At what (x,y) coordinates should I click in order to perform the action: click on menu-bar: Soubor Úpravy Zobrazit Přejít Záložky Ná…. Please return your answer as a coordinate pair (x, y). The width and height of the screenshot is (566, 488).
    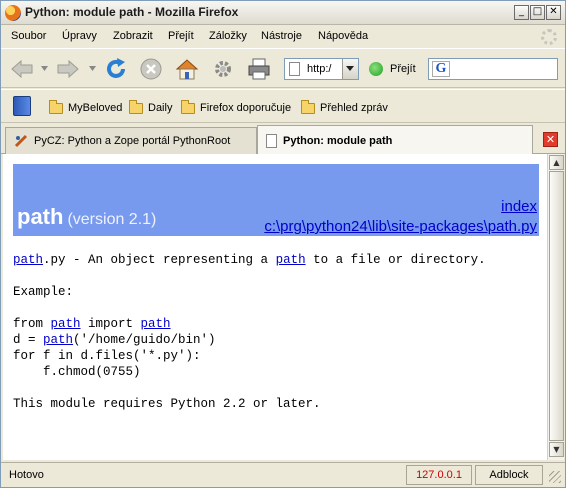
    Looking at the image, I should click on (283, 37).